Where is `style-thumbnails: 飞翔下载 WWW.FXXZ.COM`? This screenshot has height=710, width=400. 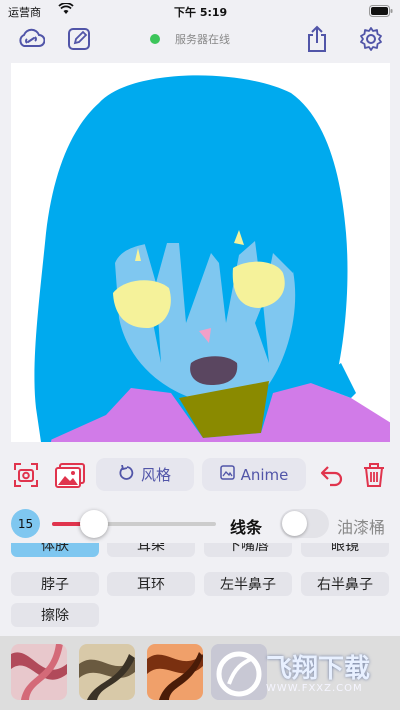
style-thumbnails: 飞翔下载 WWW.FXXZ.COM is located at coordinates (200, 673).